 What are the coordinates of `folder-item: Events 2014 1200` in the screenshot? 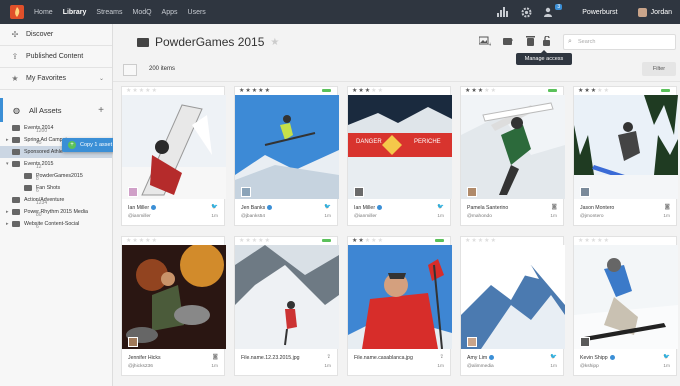 It's located at (56, 128).